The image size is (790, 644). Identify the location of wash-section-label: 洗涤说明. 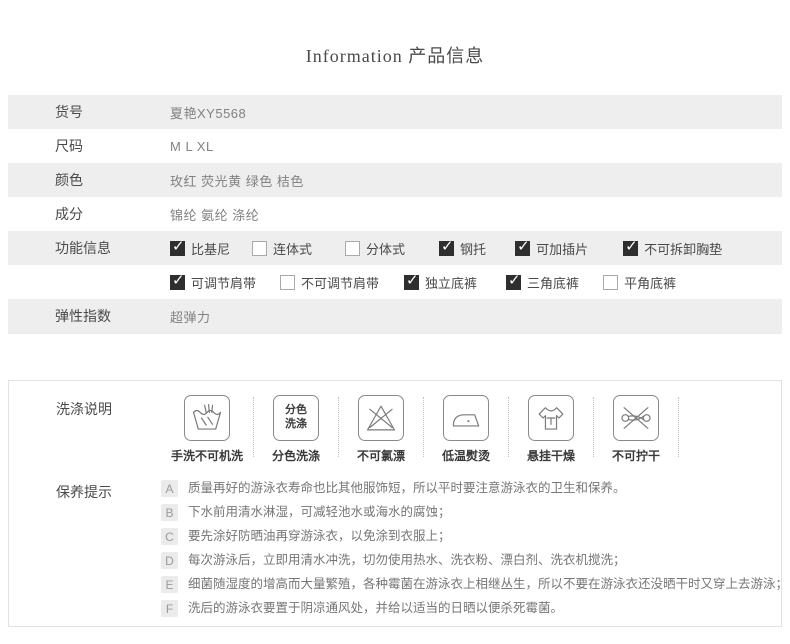
(84, 409).